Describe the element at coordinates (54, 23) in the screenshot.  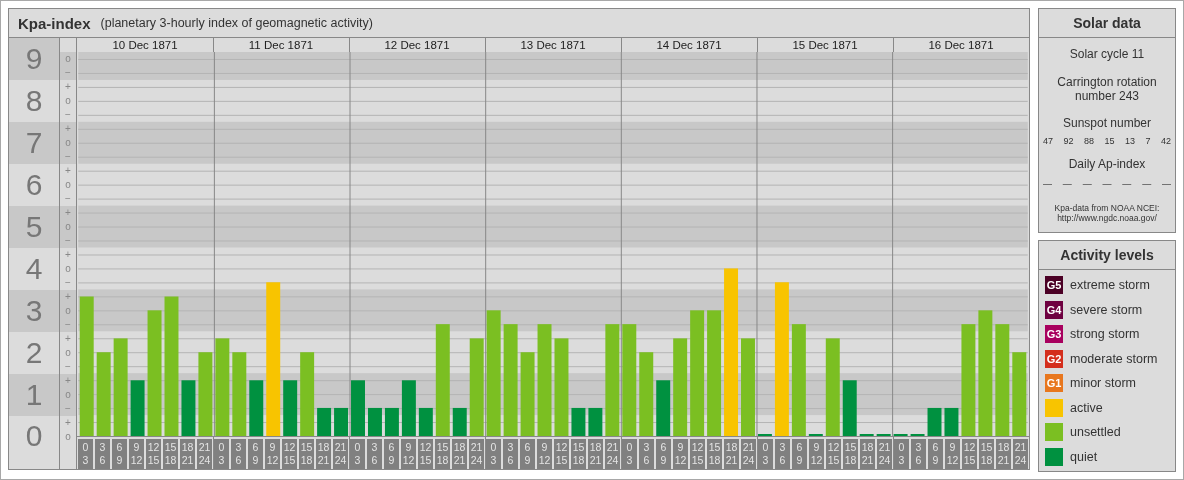
I see `chart-title: Kpa-index` at that location.